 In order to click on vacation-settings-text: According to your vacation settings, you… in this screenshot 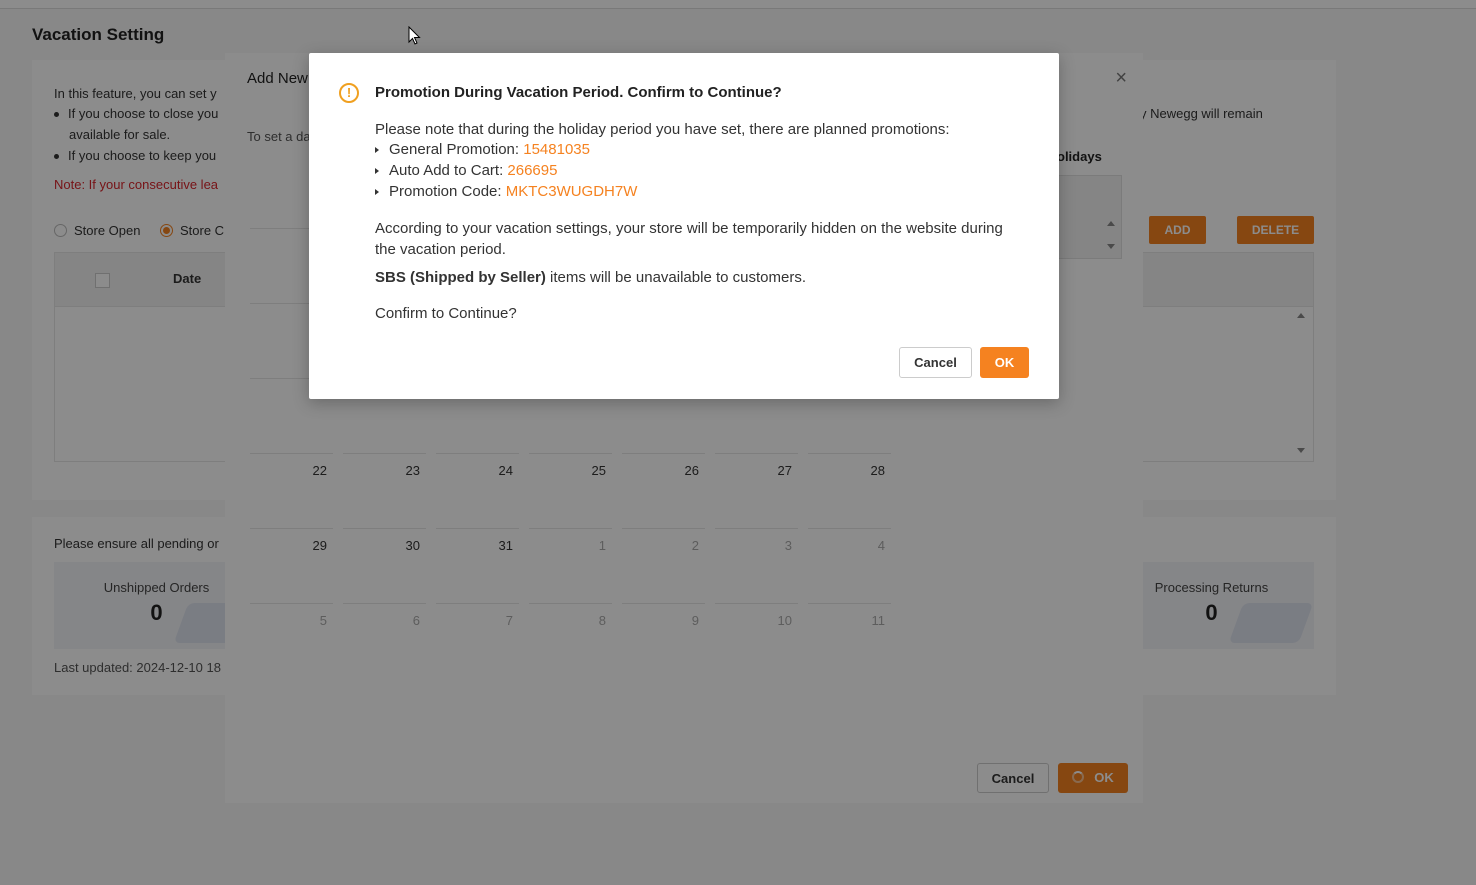, I will do `click(689, 239)`.